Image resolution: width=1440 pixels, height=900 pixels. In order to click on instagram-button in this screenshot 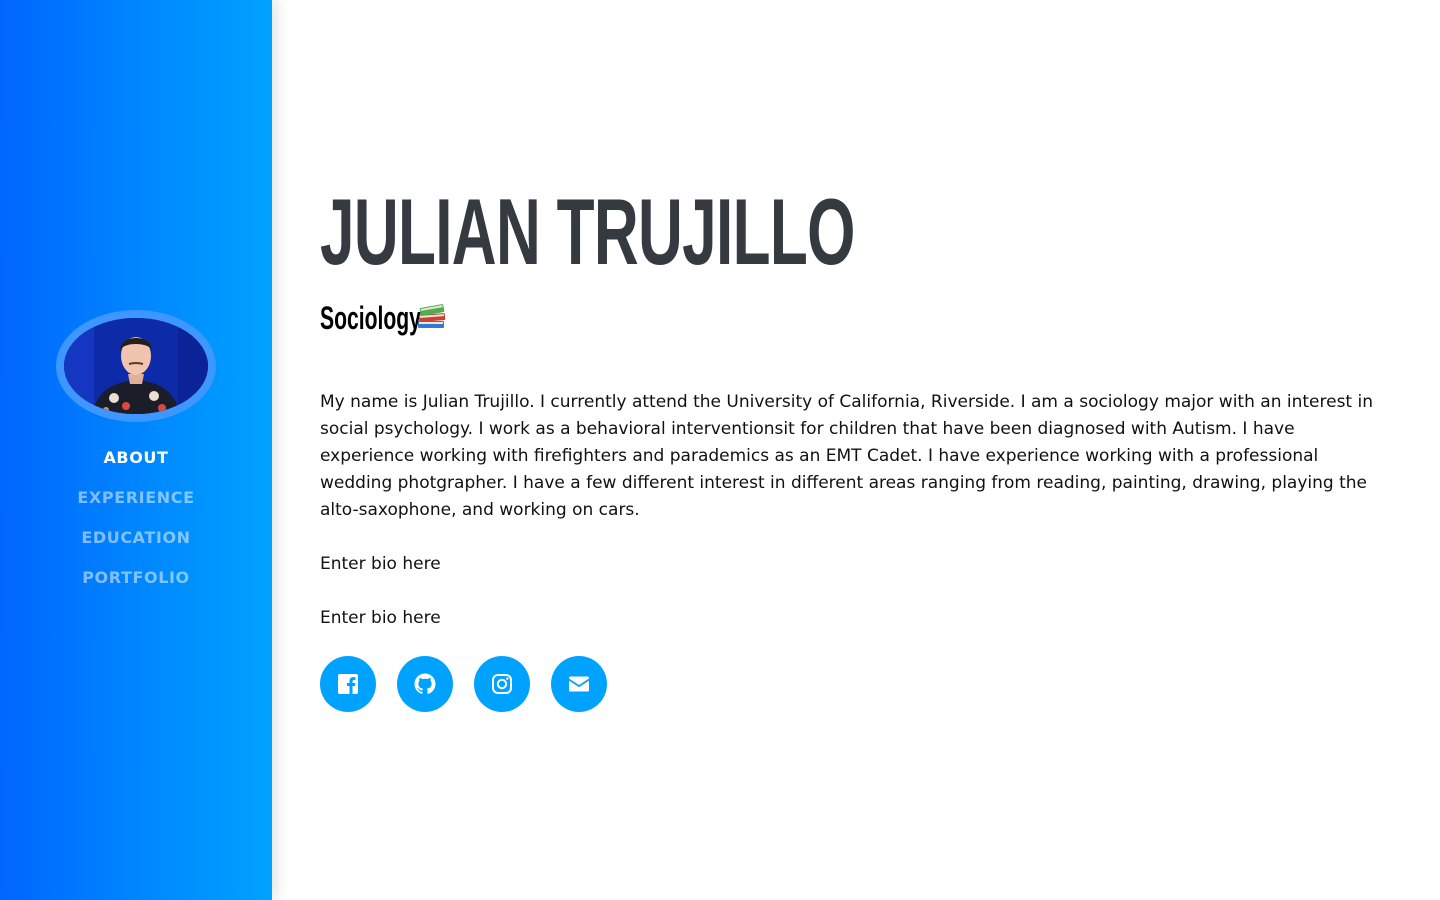, I will do `click(502, 684)`.